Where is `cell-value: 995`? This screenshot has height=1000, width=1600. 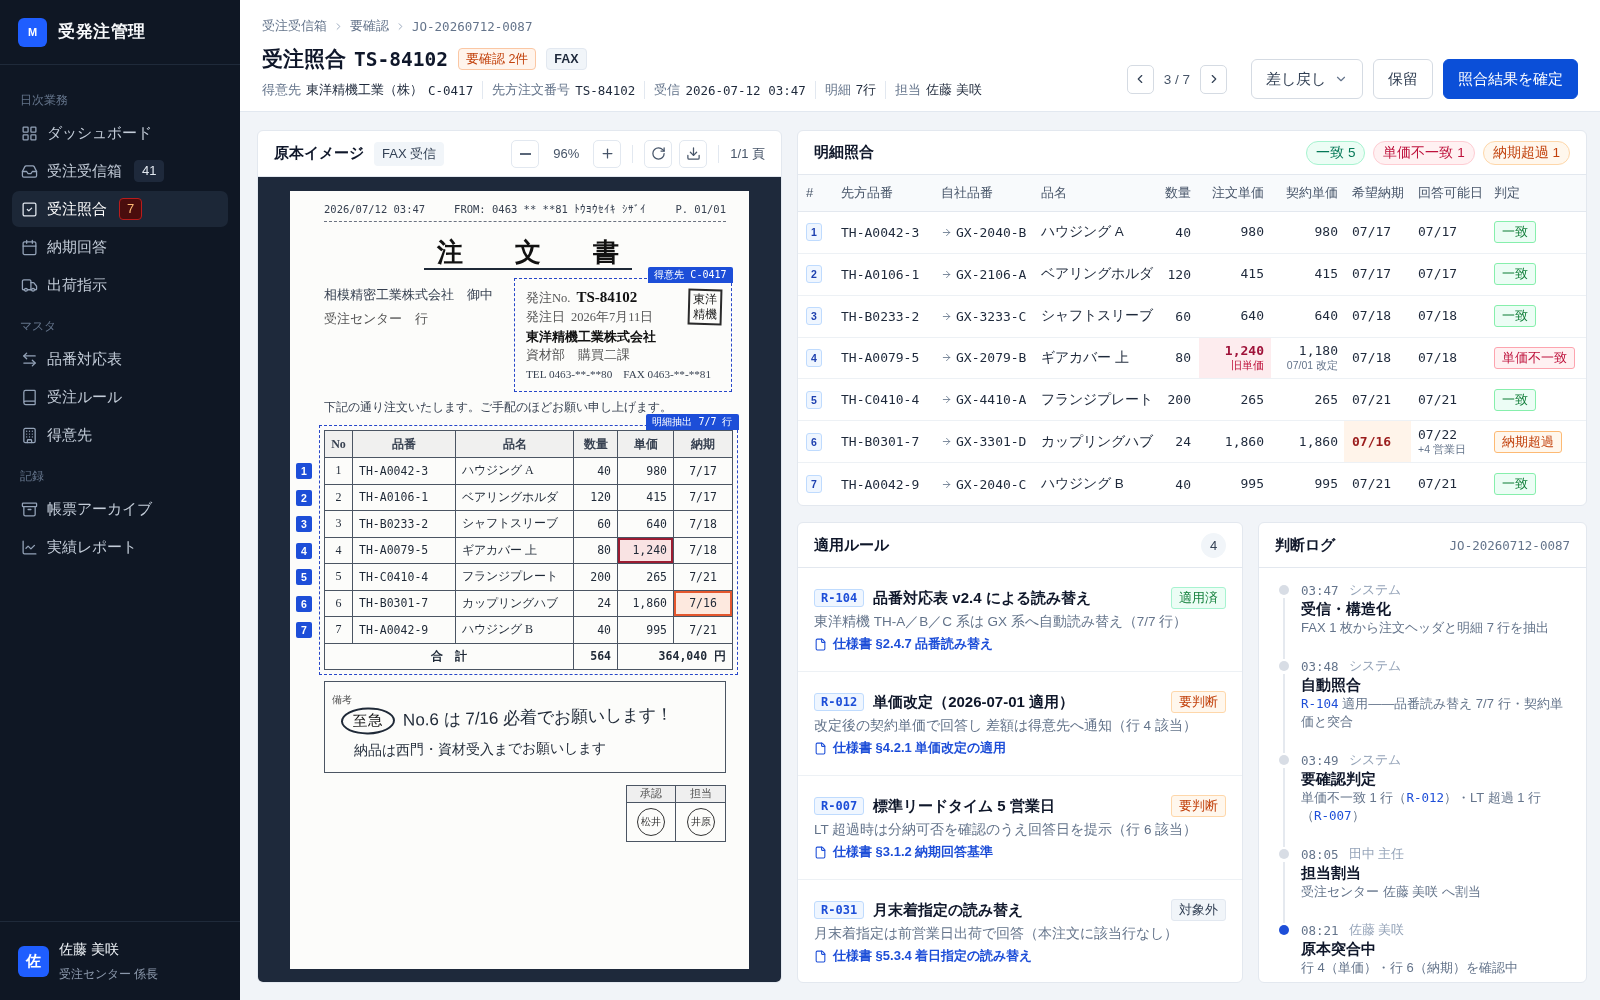 cell-value: 995 is located at coordinates (1252, 484).